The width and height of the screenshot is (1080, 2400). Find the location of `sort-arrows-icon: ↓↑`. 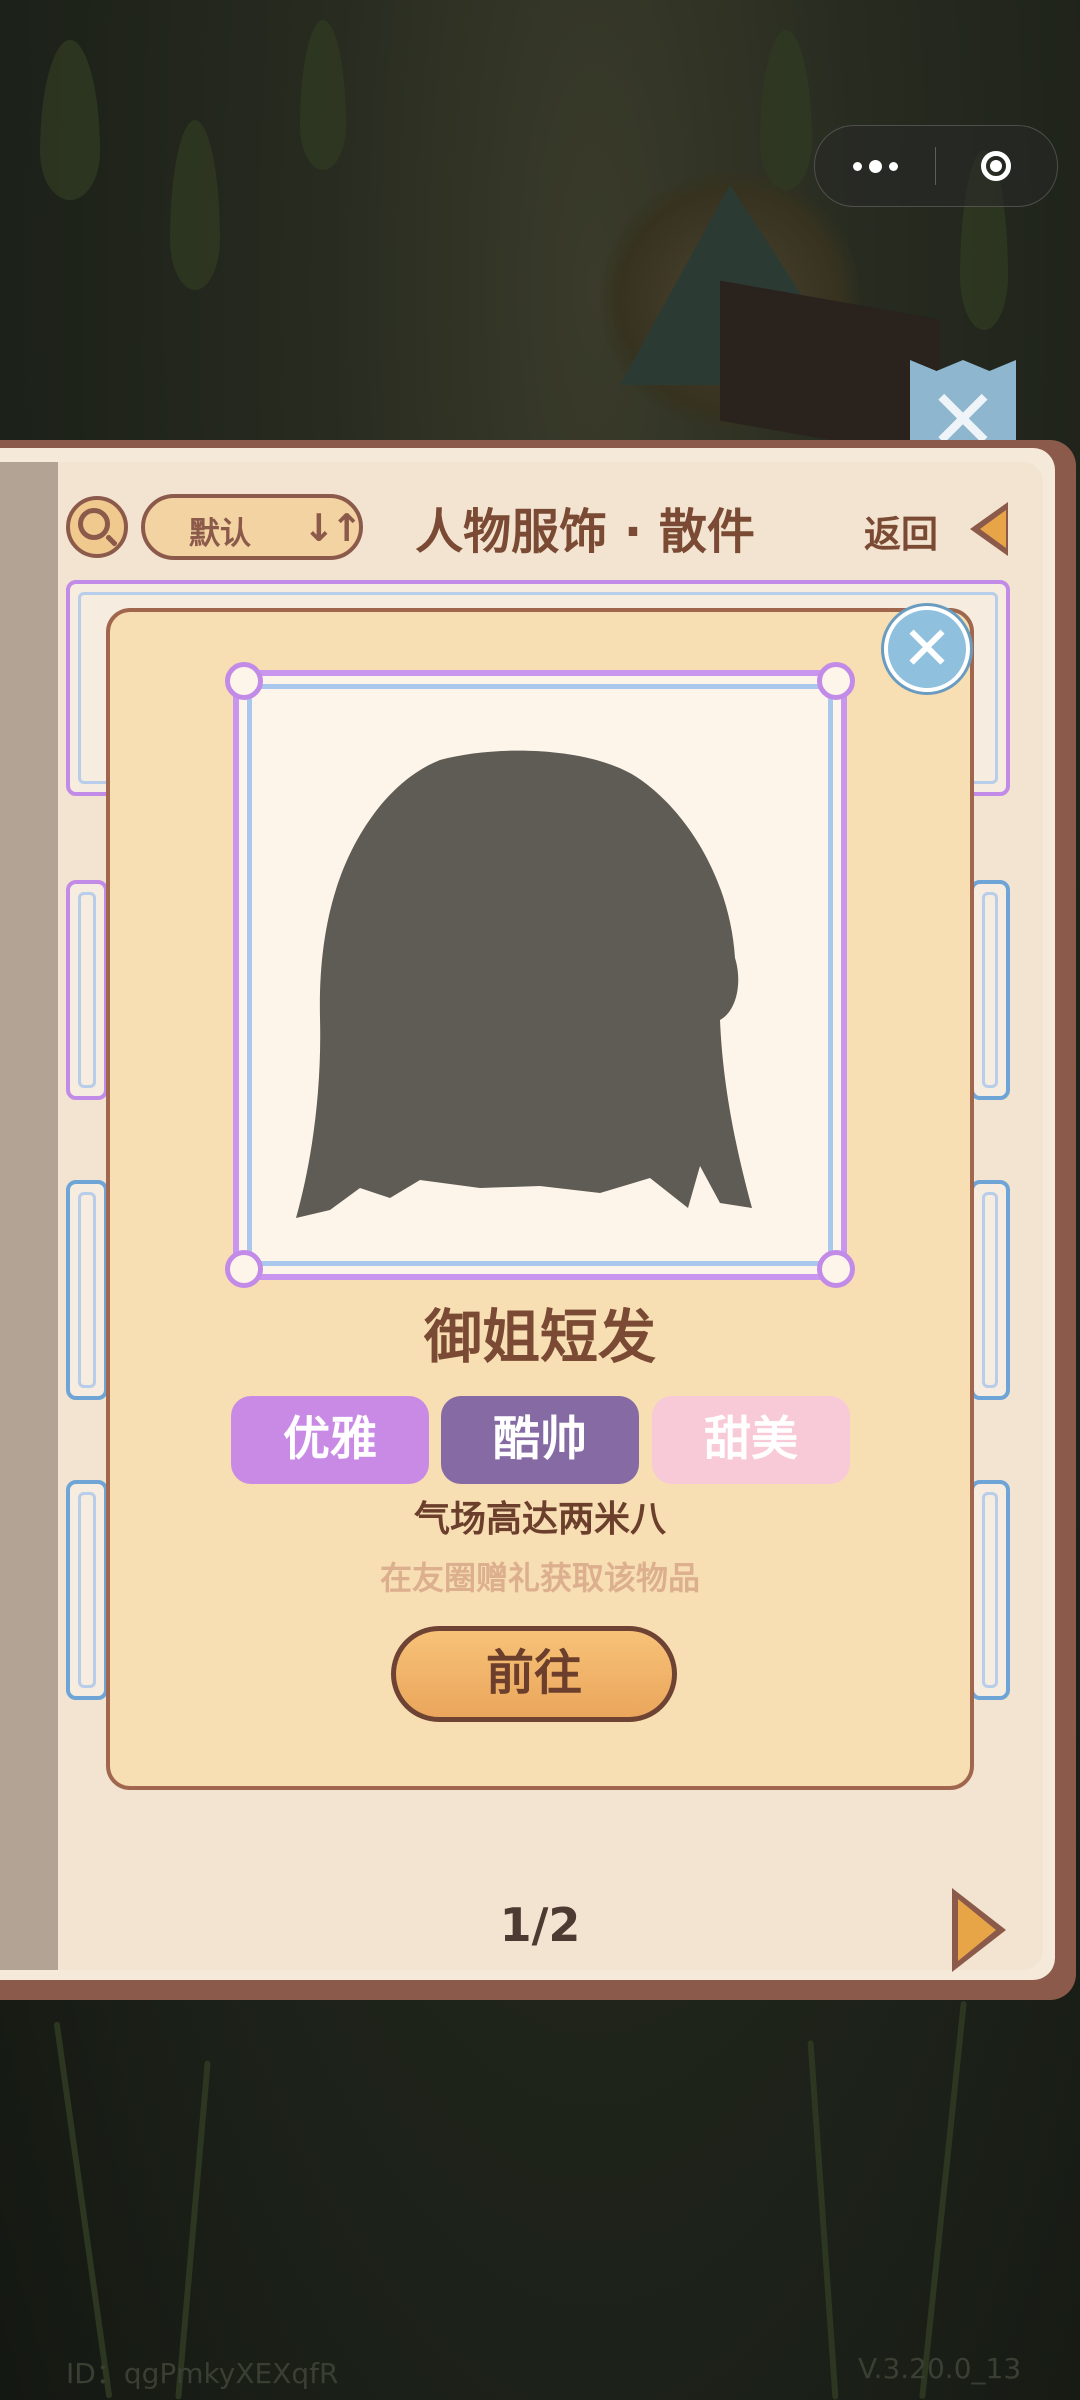

sort-arrows-icon: ↓↑ is located at coordinates (333, 528).